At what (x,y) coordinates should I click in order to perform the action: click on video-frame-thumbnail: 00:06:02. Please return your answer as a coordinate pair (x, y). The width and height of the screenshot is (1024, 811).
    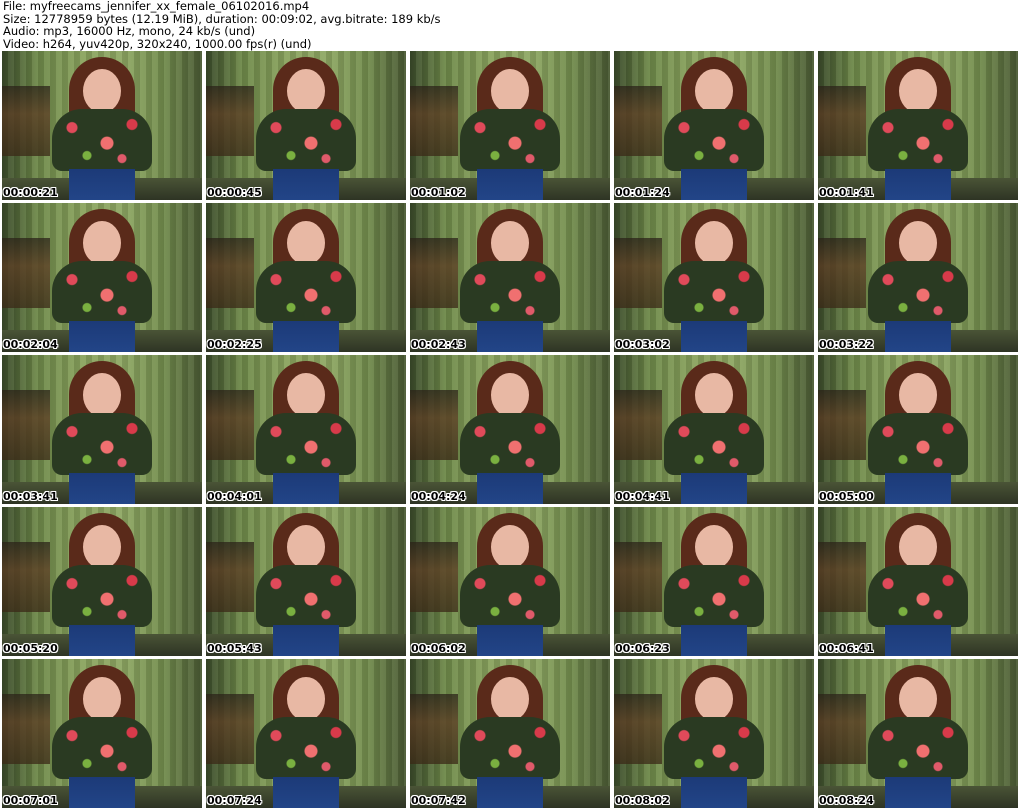
    Looking at the image, I should click on (510, 581).